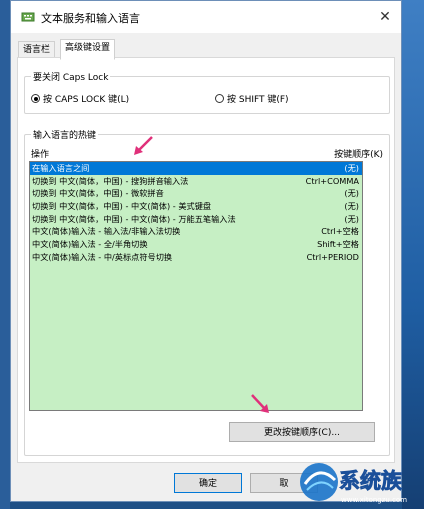  What do you see at coordinates (208, 483) in the screenshot?
I see `ok-button: 确定` at bounding box center [208, 483].